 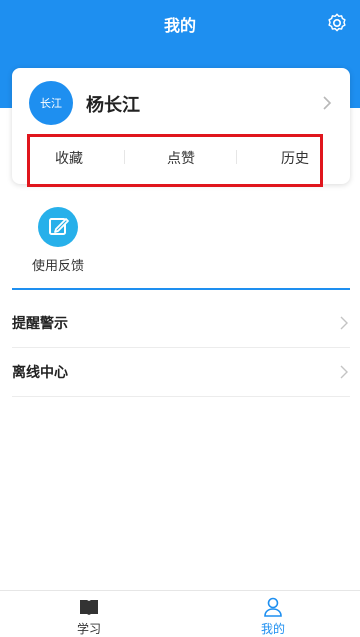 What do you see at coordinates (57, 266) in the screenshot?
I see `feedback-label: 使用反馈` at bounding box center [57, 266].